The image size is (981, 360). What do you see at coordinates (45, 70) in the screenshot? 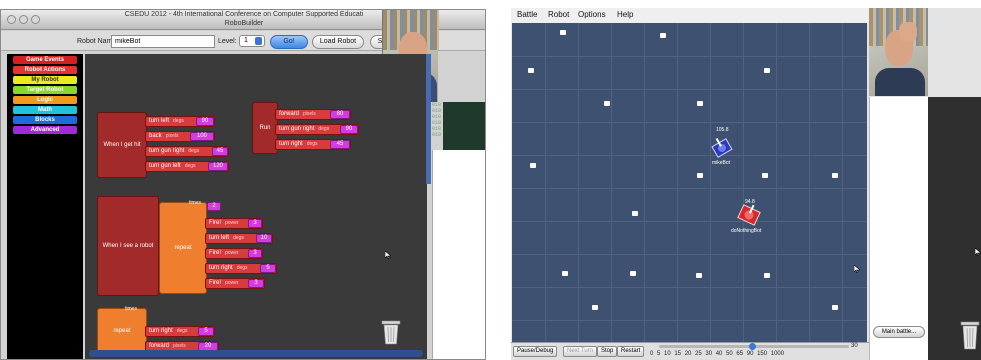
I see `category-robot-actions: Robot Actions` at bounding box center [45, 70].